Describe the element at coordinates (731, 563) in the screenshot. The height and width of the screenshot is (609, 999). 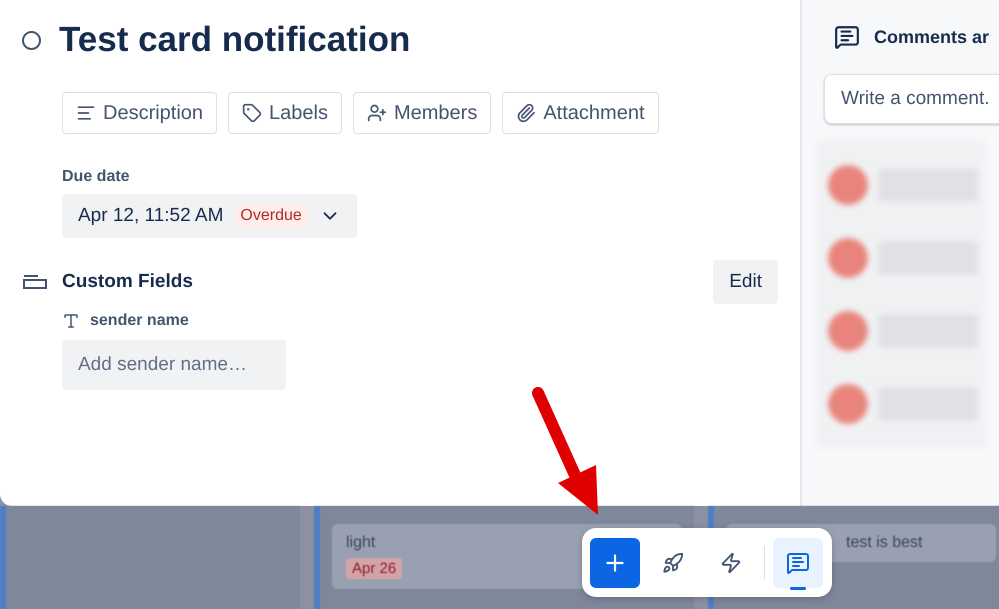
I see `lightning-icon` at that location.